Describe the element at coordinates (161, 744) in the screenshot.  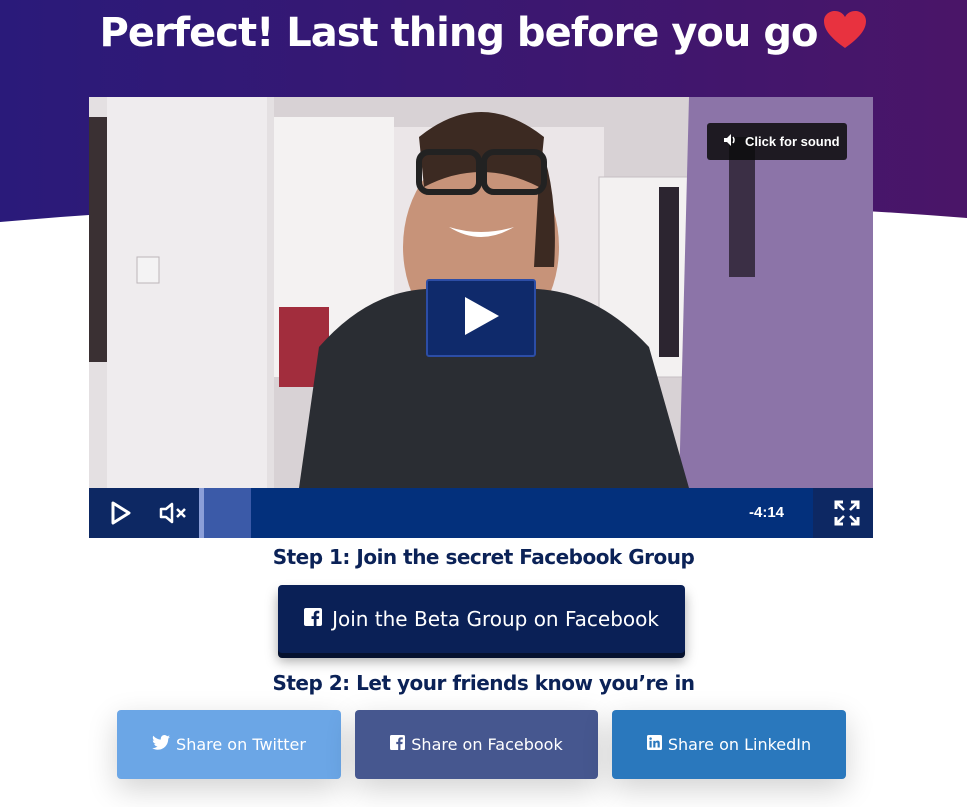
I see `twitter-icon` at that location.